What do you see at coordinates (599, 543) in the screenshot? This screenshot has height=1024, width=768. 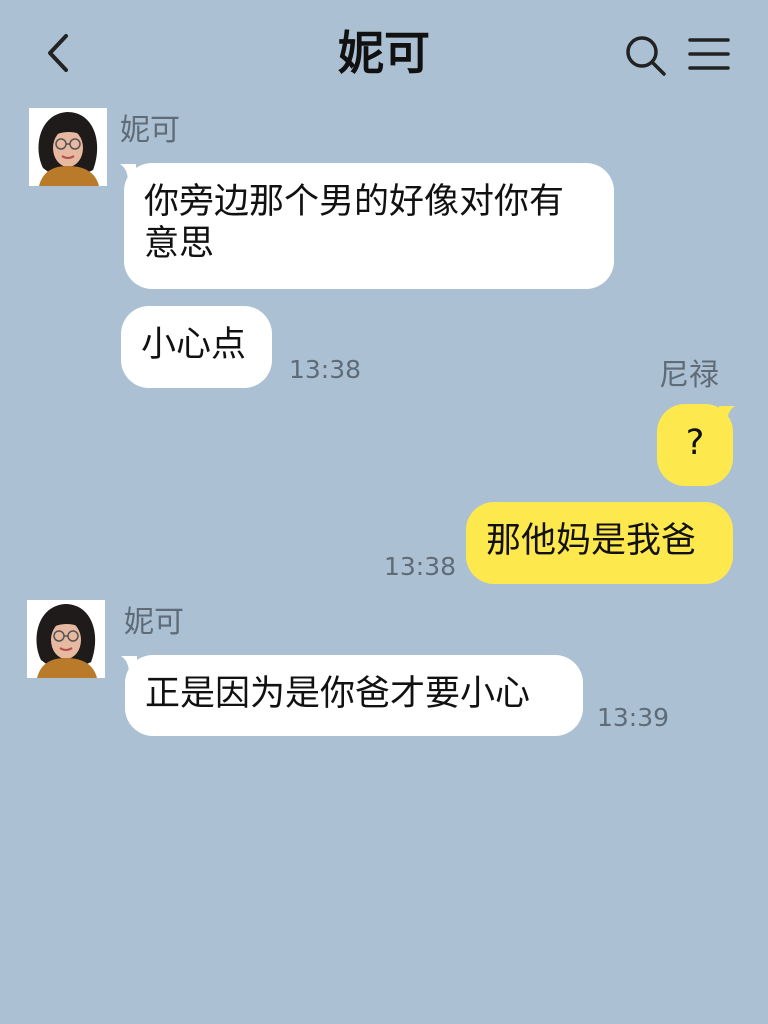 I see `message-bubble: 那他妈是我爸` at bounding box center [599, 543].